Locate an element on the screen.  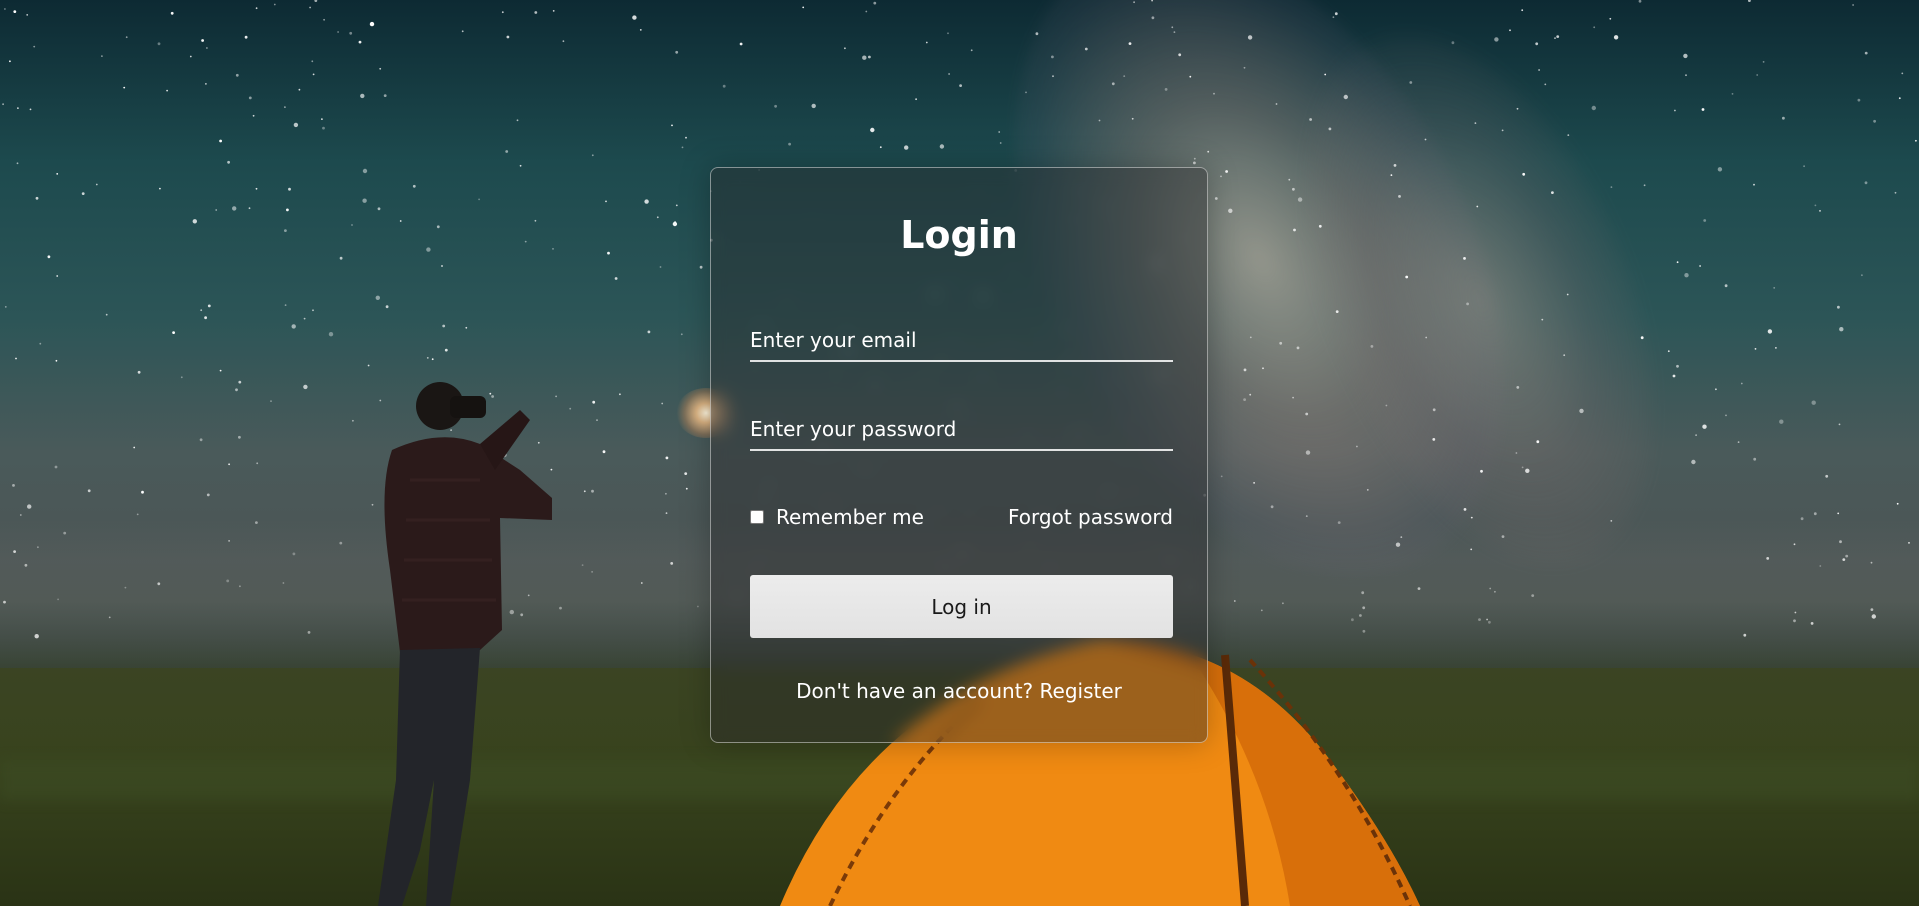
email-field-wrapper is located at coordinates (961, 339).